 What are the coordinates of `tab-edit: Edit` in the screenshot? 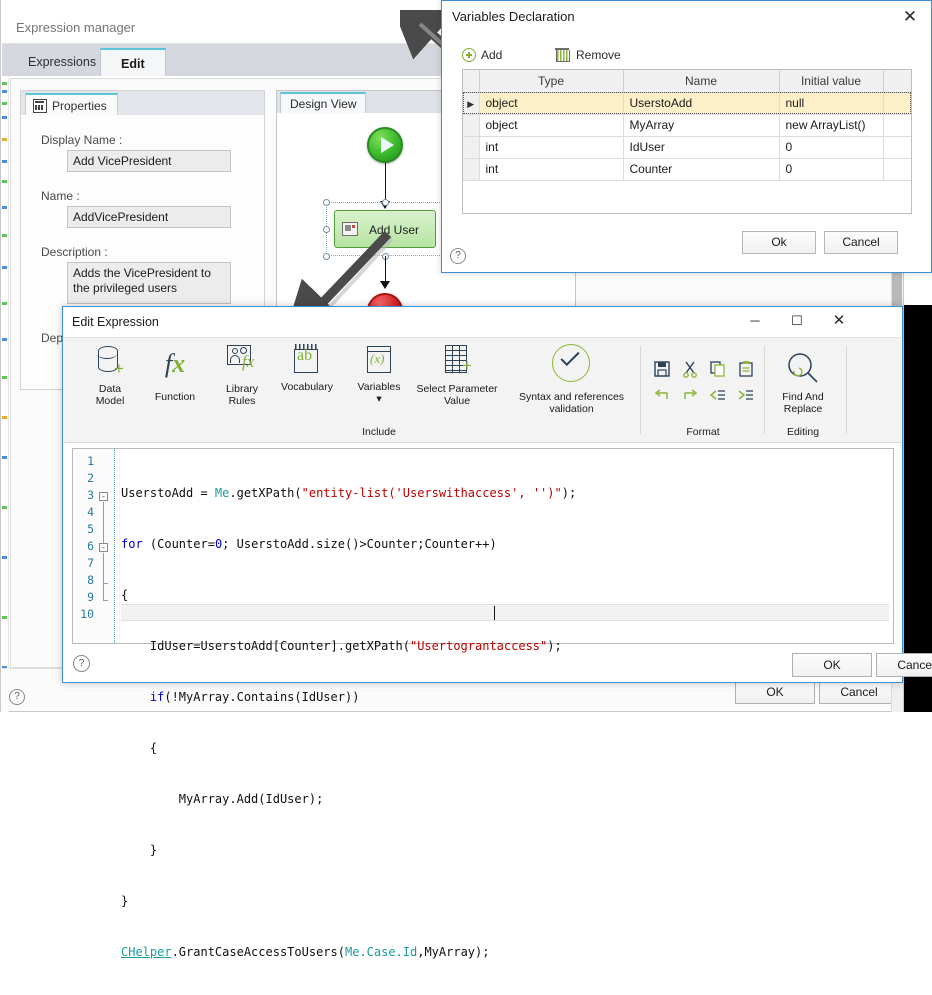 It's located at (133, 62).